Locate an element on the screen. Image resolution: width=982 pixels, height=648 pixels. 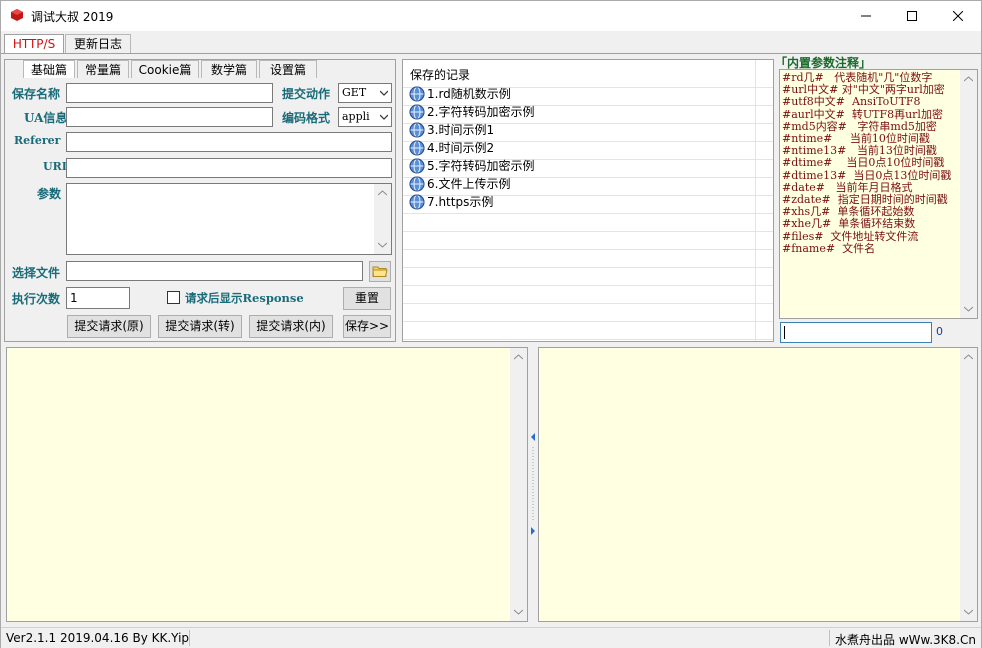
status-credit: 水煮舟出品 wWw.3K8.Cn is located at coordinates (905, 640).